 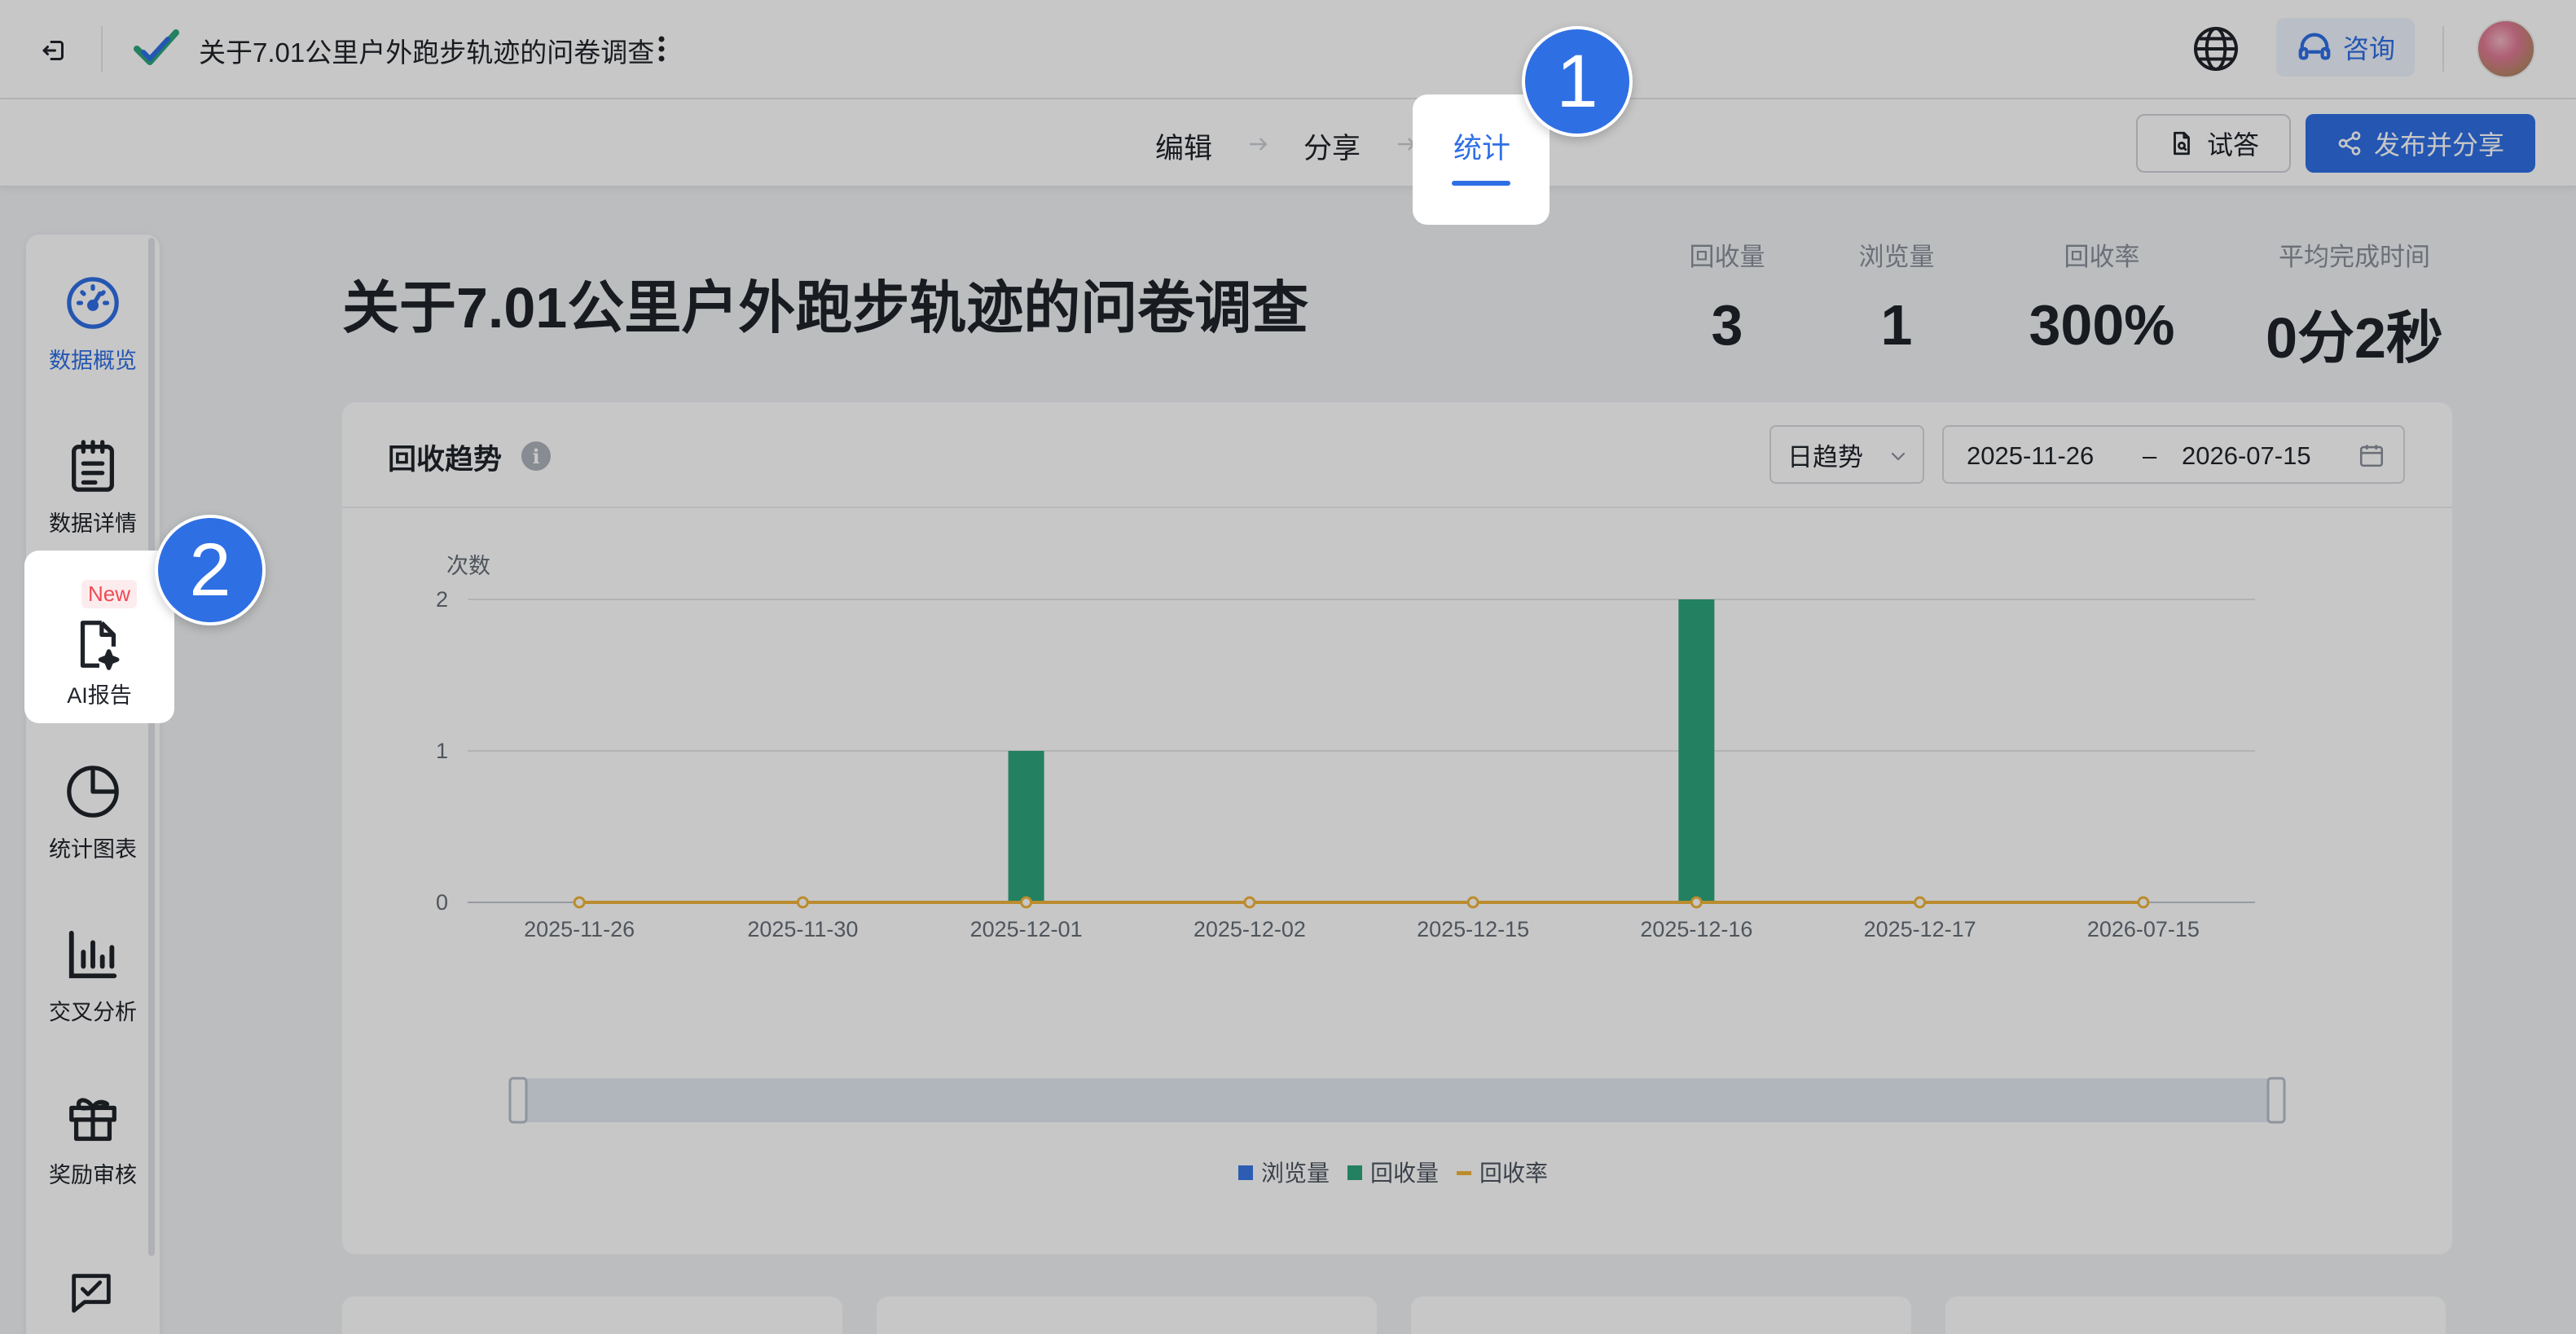 What do you see at coordinates (54, 50) in the screenshot?
I see `exit-icon` at bounding box center [54, 50].